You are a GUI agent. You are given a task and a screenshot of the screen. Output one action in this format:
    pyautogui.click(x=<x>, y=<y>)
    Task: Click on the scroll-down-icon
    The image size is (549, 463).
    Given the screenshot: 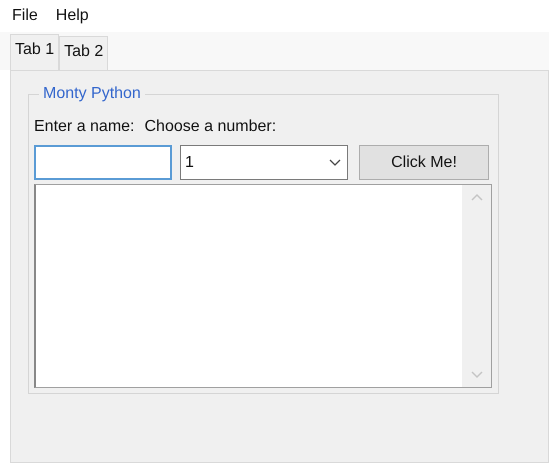 What is the action you would take?
    pyautogui.click(x=476, y=375)
    